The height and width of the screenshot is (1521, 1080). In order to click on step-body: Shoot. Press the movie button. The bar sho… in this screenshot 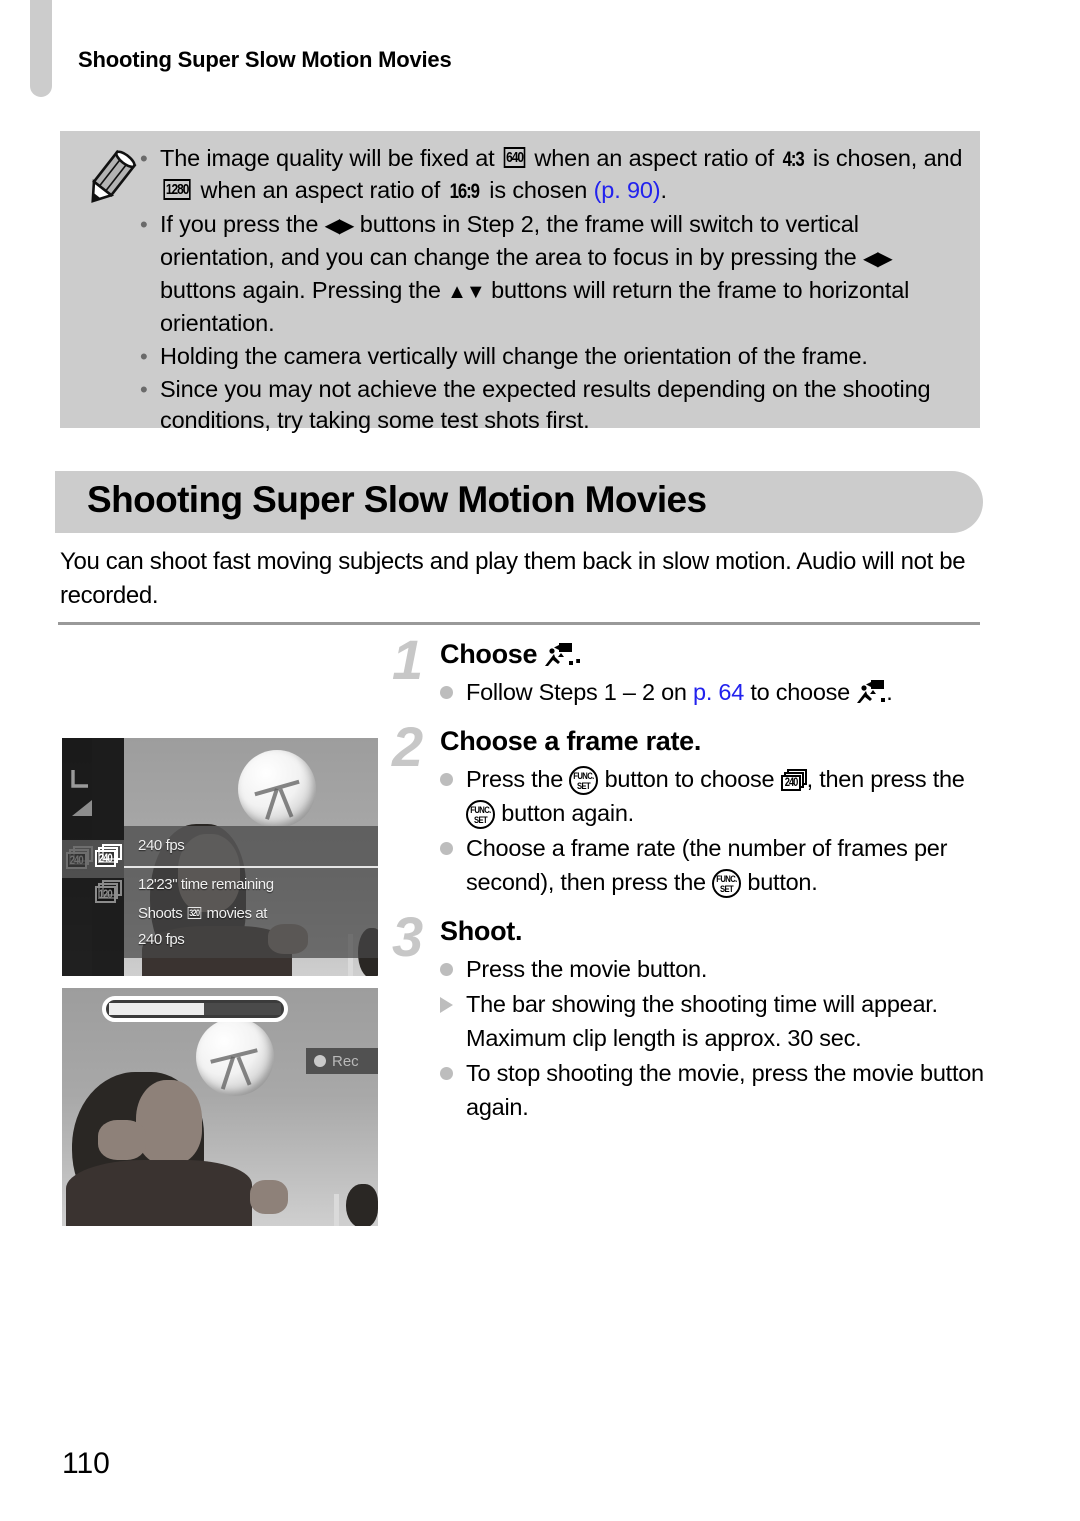, I will do `click(716, 1018)`.